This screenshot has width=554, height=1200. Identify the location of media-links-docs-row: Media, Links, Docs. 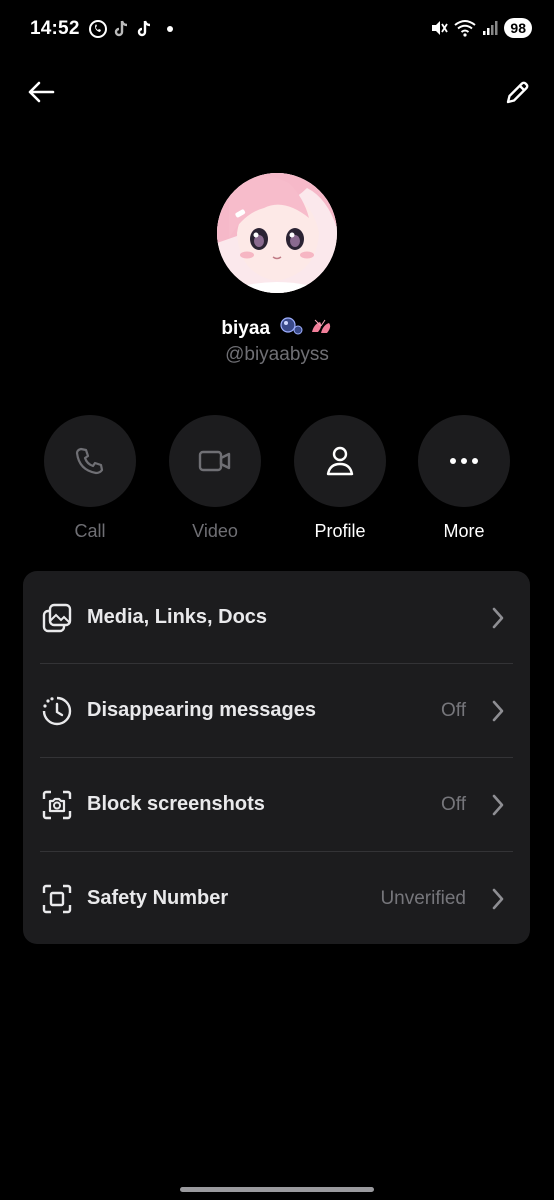
(276, 617).